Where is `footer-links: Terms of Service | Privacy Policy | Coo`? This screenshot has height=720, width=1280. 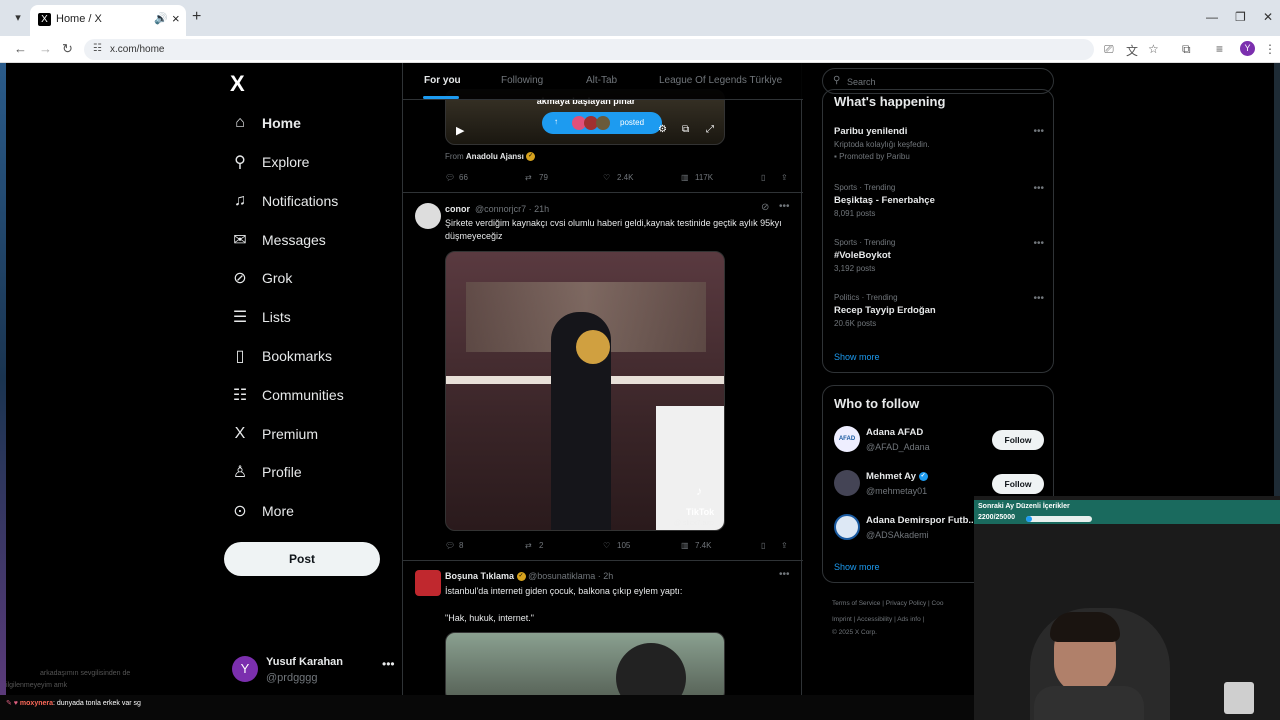
footer-links: Terms of Service | Privacy Policy | Coo is located at coordinates (887, 603).